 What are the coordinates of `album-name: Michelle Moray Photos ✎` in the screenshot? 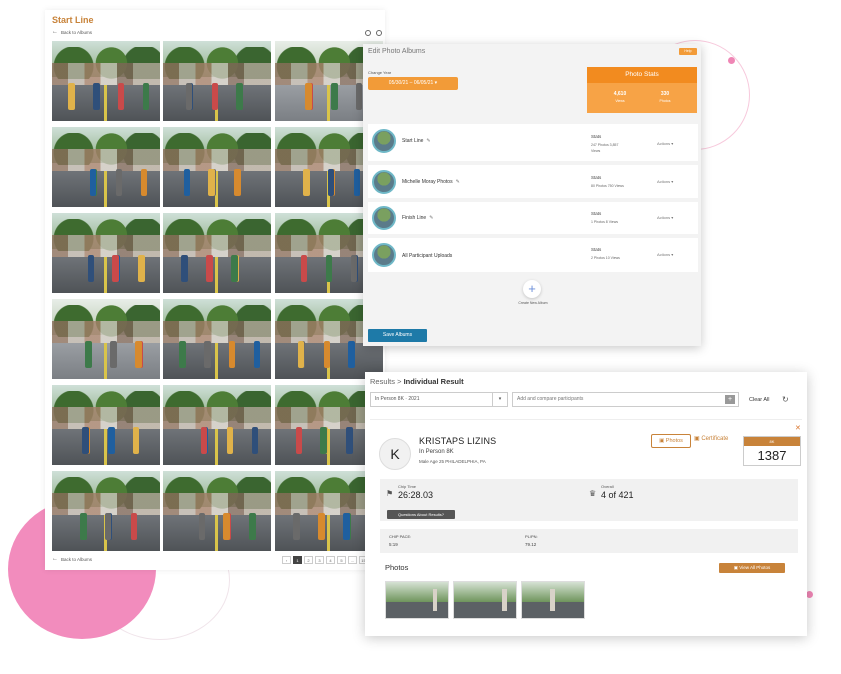 It's located at (431, 182).